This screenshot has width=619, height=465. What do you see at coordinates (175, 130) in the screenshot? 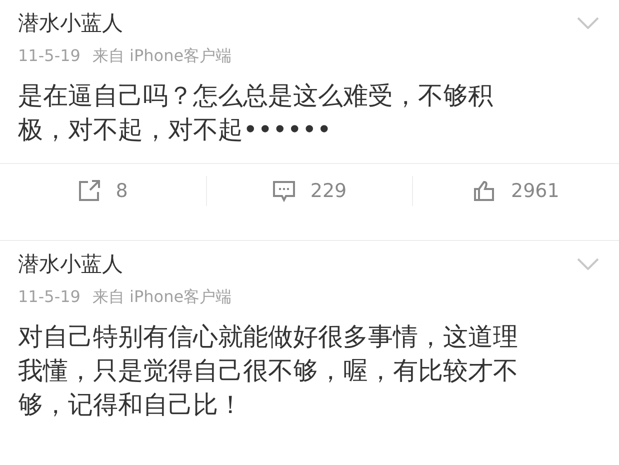
I see `post-text: 极，对不起，对不起••••••` at bounding box center [175, 130].